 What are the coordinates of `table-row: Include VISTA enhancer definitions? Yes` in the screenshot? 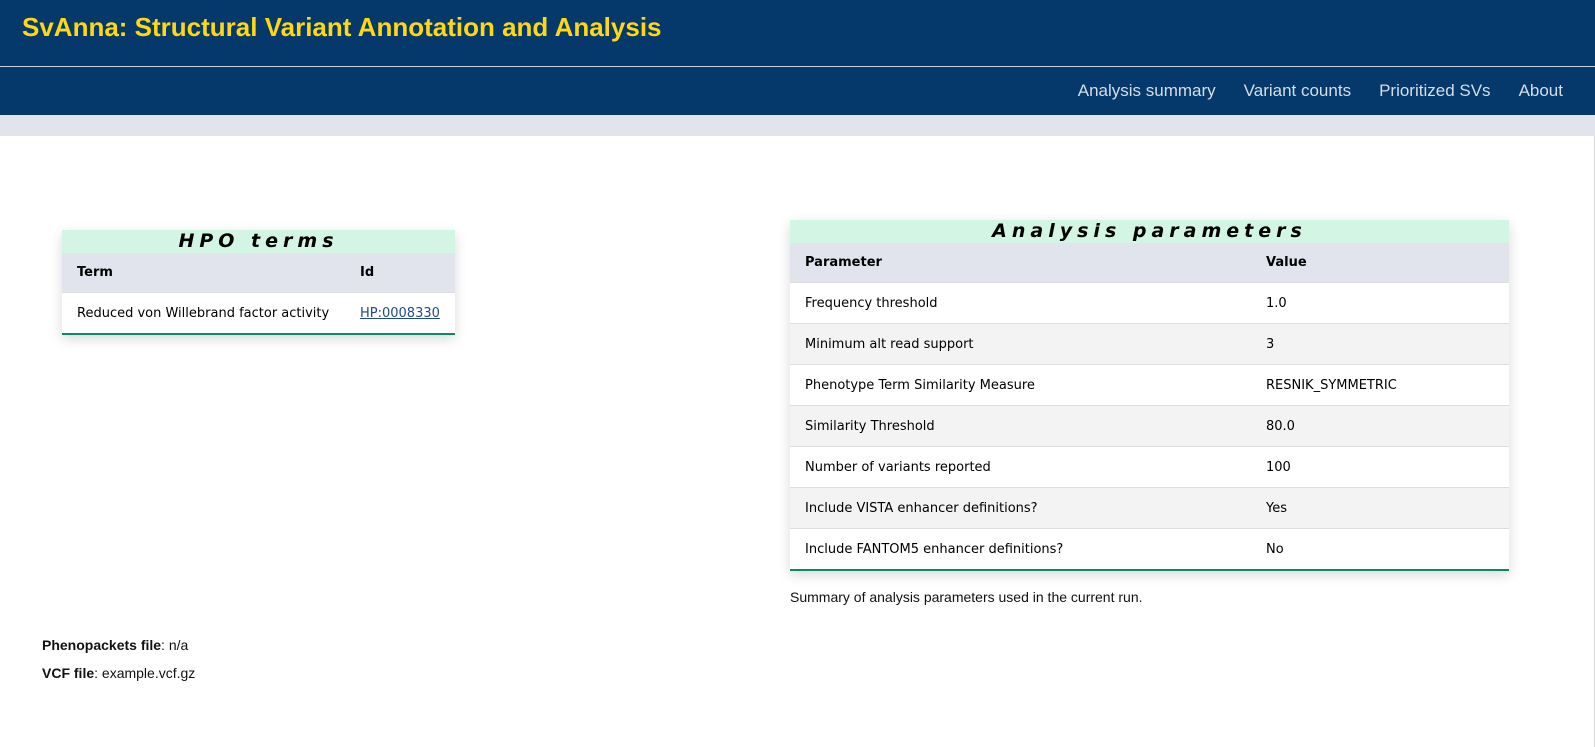 It's located at (1149, 508).